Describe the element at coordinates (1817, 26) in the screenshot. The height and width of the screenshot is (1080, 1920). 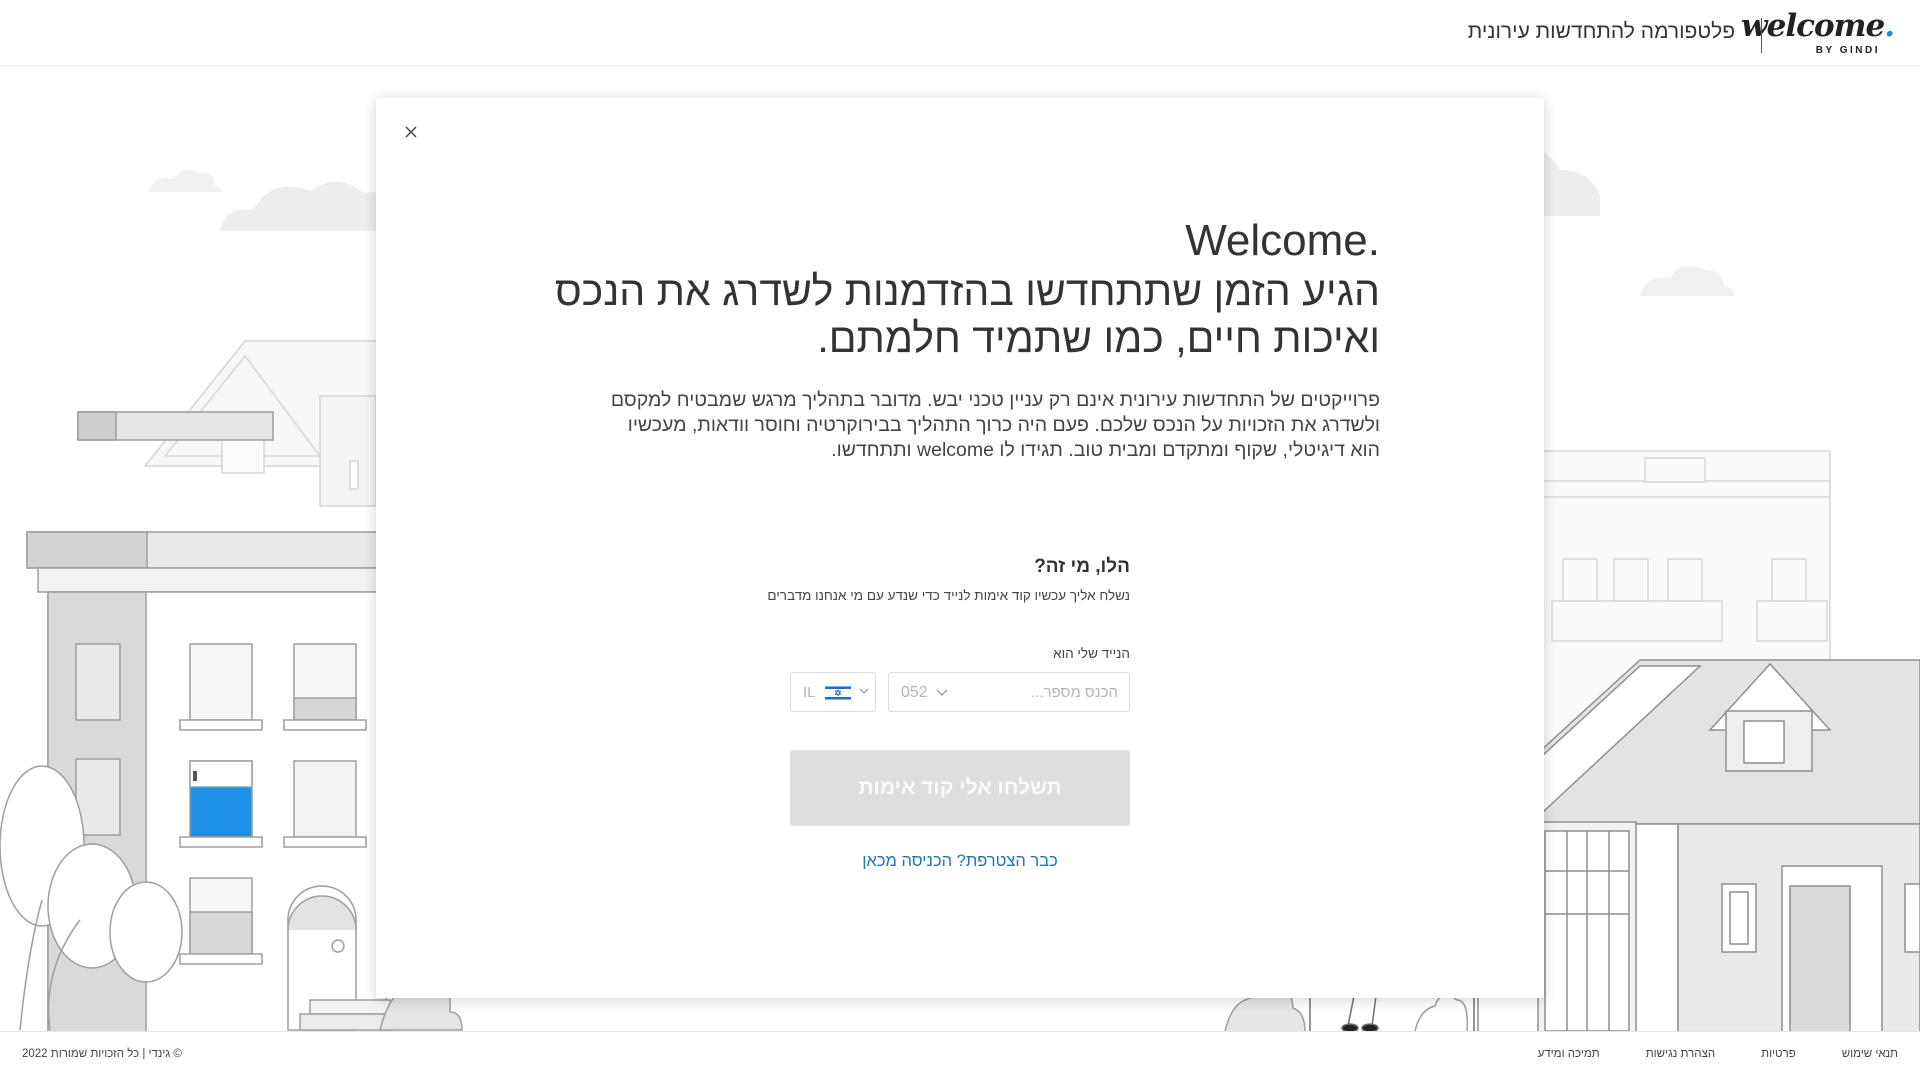
I see `logo-wordmark: welcome.` at that location.